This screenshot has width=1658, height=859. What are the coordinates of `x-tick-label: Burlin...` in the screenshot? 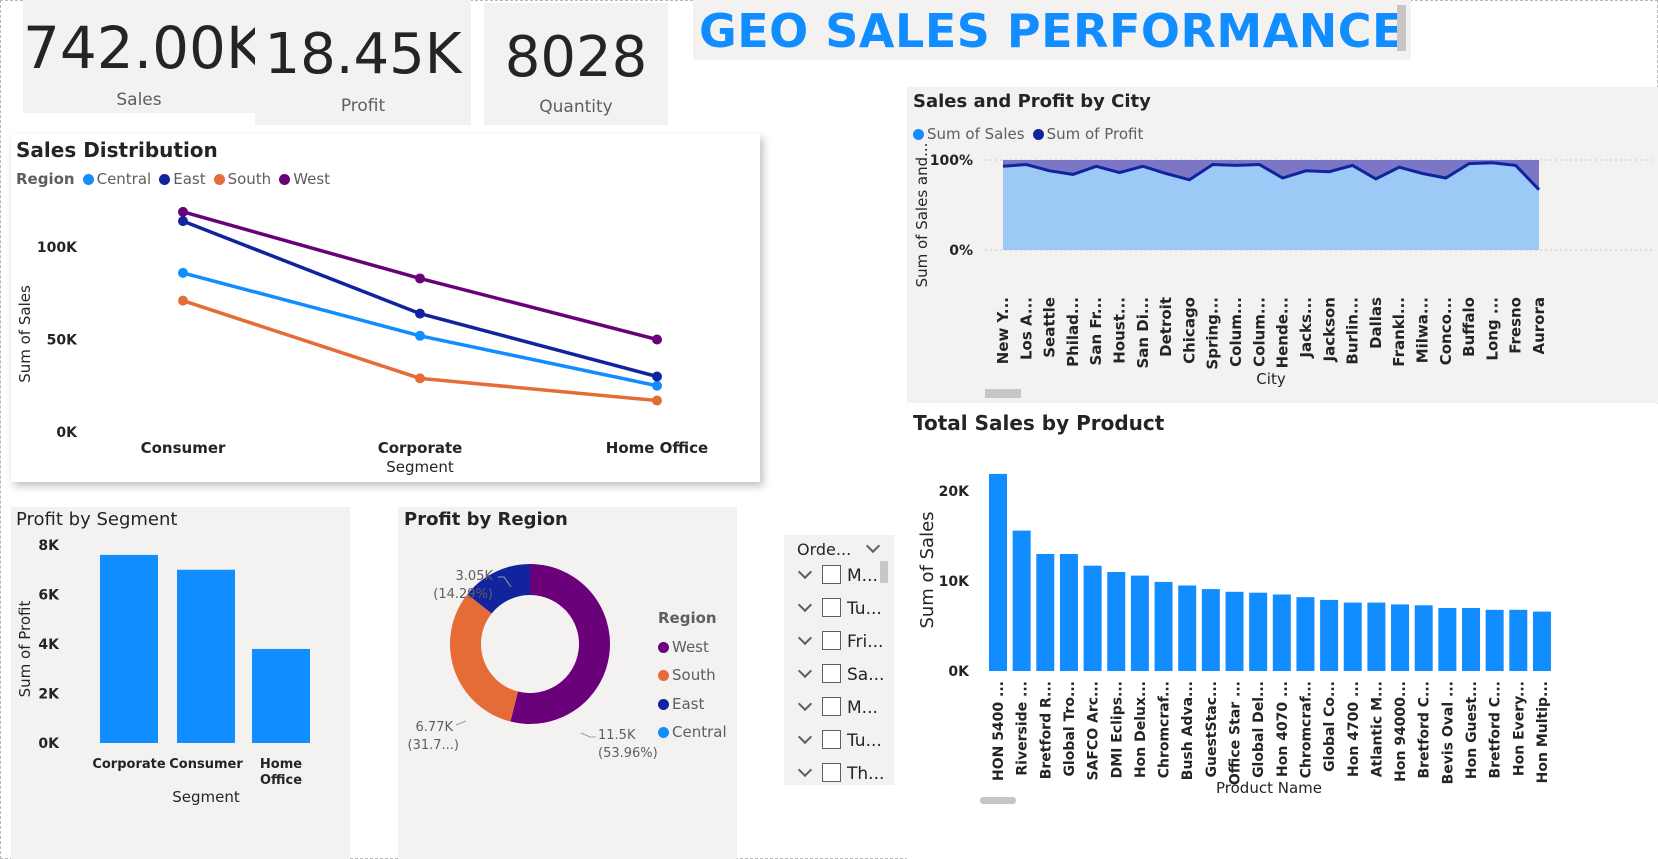 It's located at (1353, 331).